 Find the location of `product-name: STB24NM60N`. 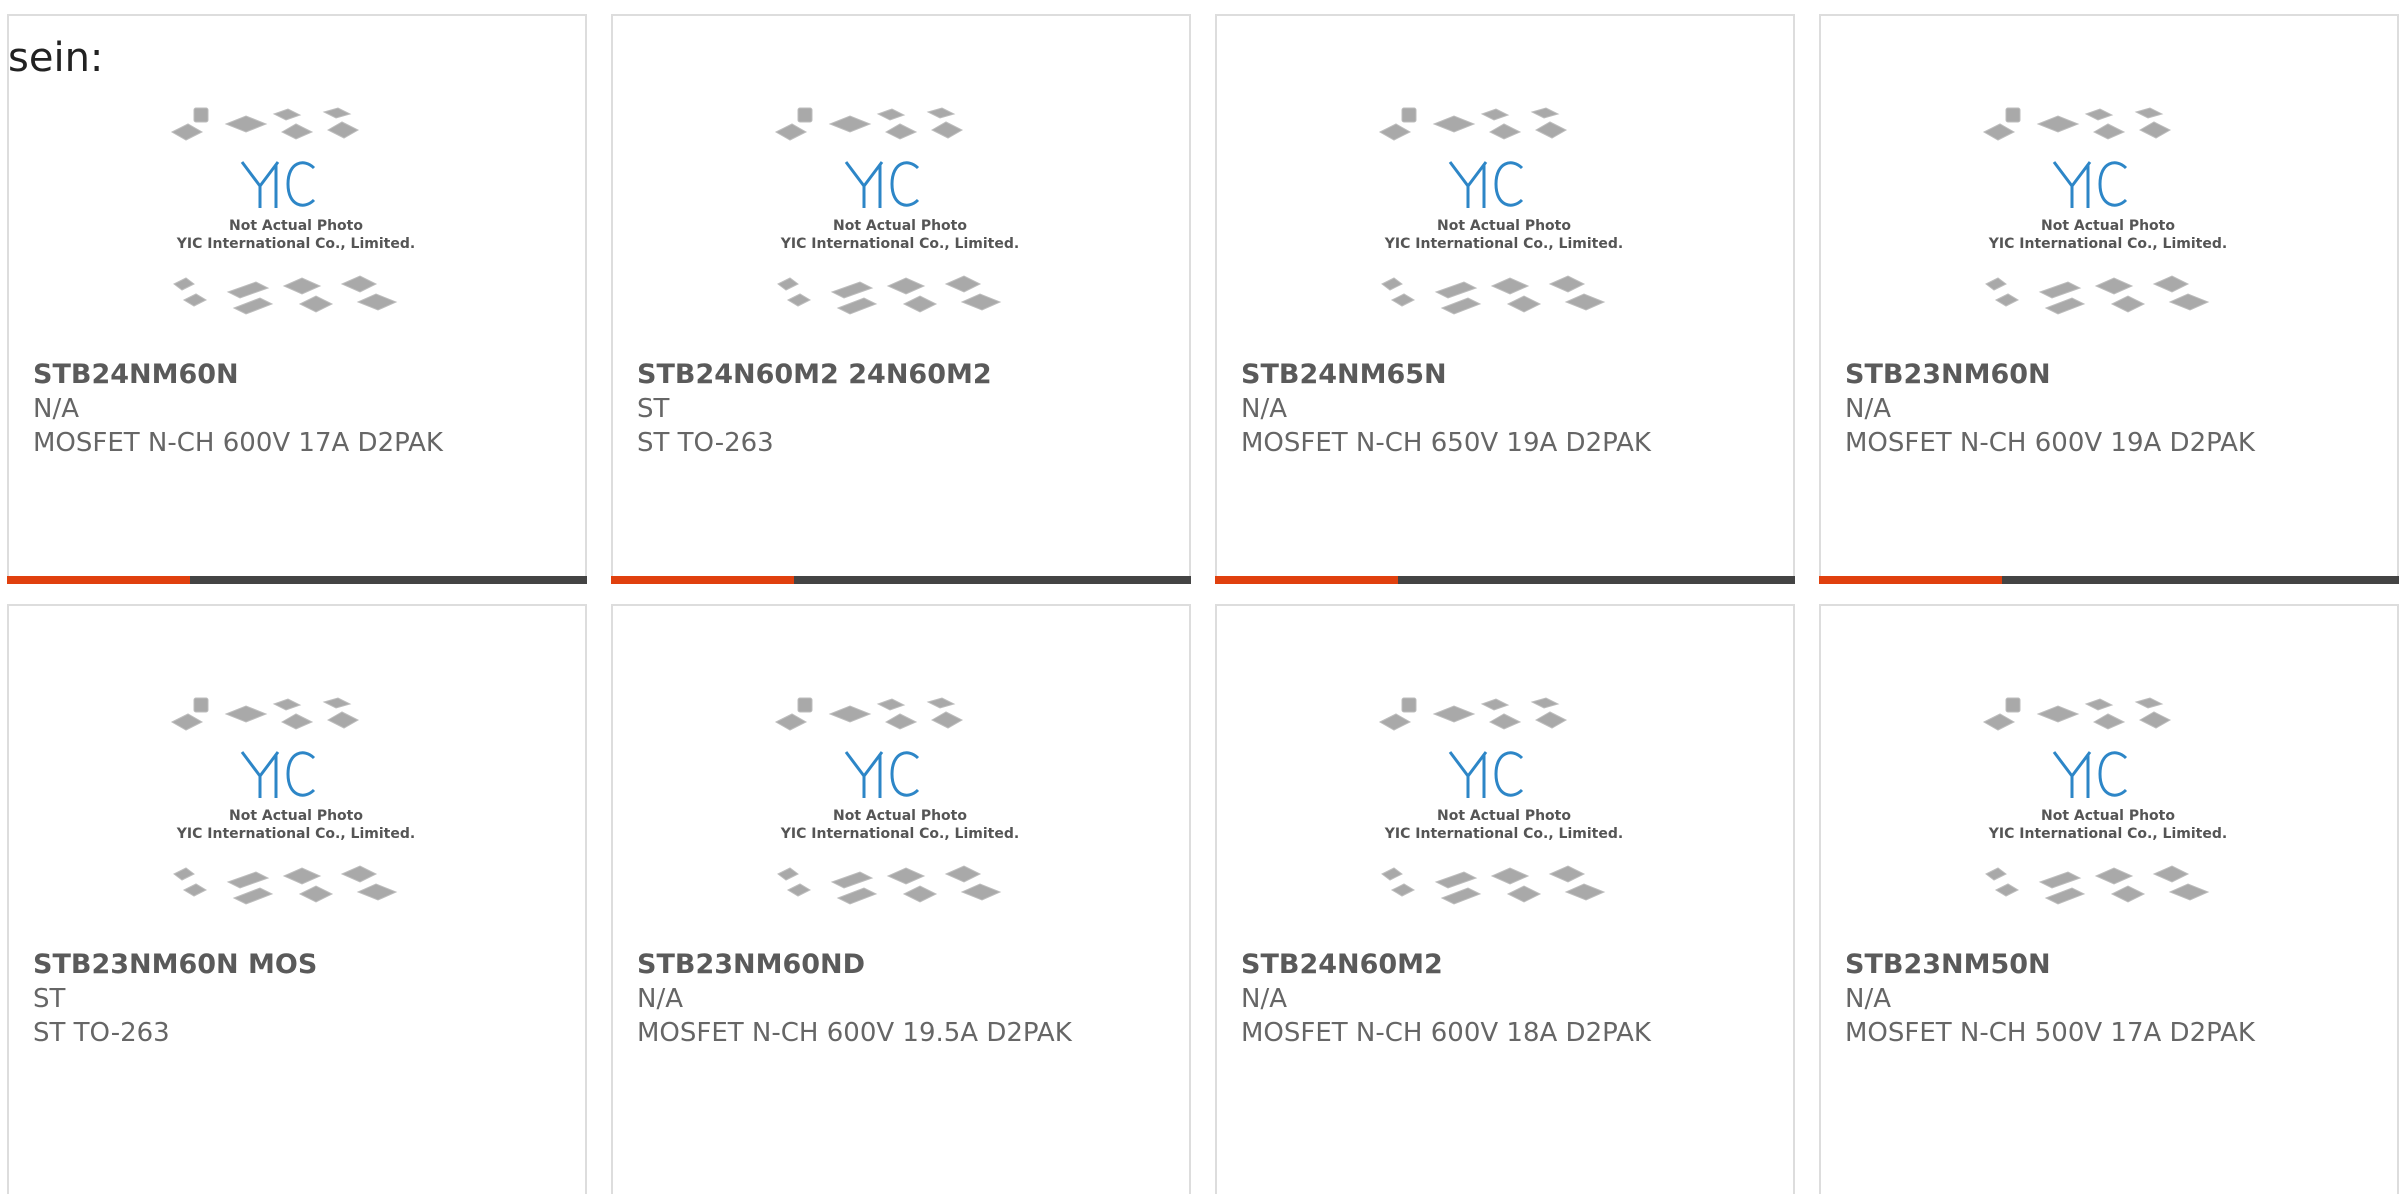

product-name: STB24NM60N is located at coordinates (304, 375).